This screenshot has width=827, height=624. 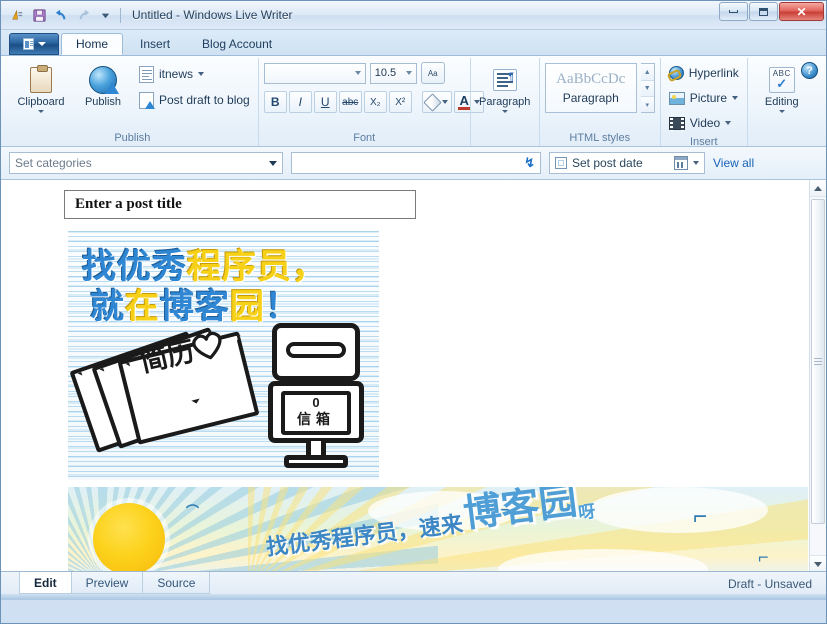 I want to click on view-tab-label: Edit, so click(x=45, y=582).